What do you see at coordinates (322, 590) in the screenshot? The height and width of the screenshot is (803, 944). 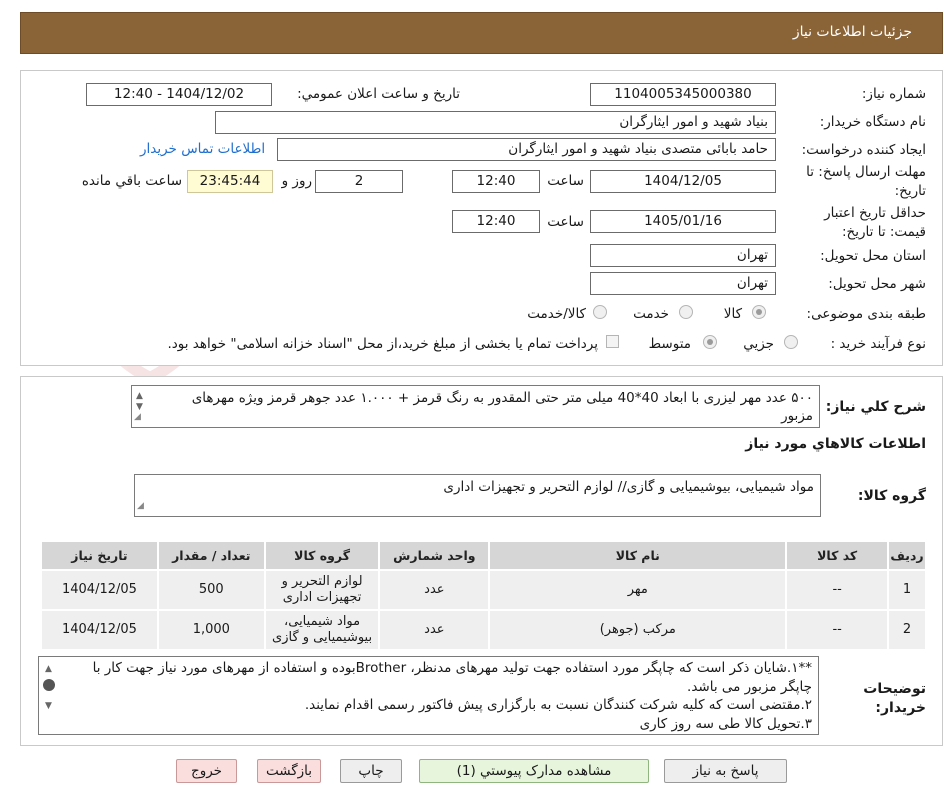 I see `cell-item-group: لوازم التحریر و تجهیزات اداری` at bounding box center [322, 590].